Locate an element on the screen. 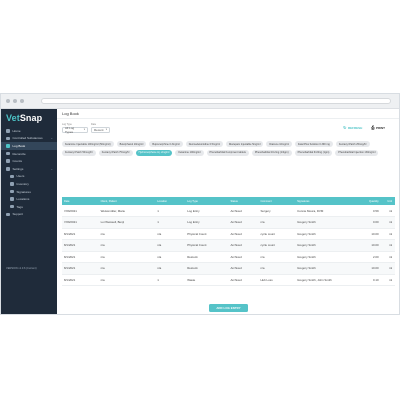 This screenshot has height=400, width=400. gear-icon is located at coordinates (8, 169).